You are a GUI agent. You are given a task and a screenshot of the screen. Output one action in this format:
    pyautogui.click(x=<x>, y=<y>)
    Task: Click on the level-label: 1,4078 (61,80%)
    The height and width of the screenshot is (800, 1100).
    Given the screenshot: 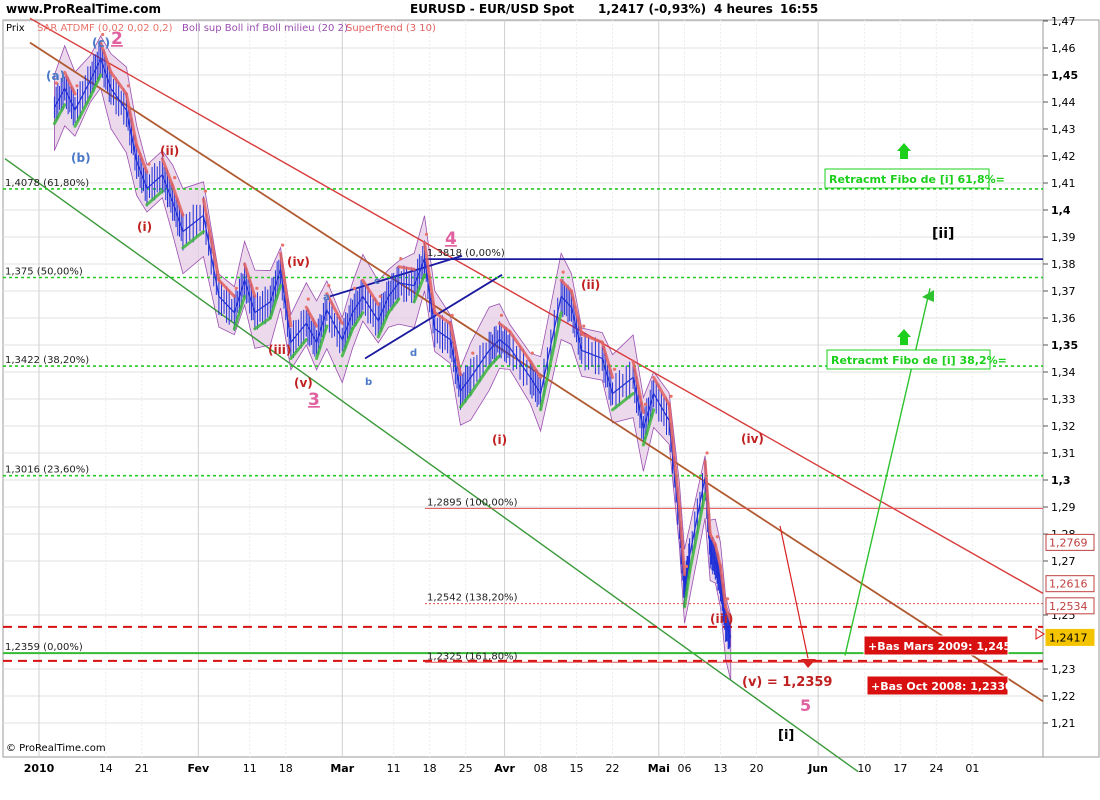 What is the action you would take?
    pyautogui.click(x=47, y=183)
    